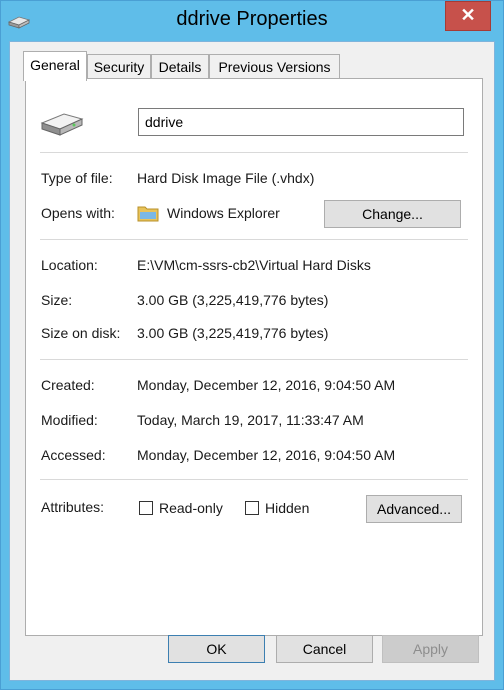  Describe the element at coordinates (216, 649) in the screenshot. I see `ok-button: OK` at that location.